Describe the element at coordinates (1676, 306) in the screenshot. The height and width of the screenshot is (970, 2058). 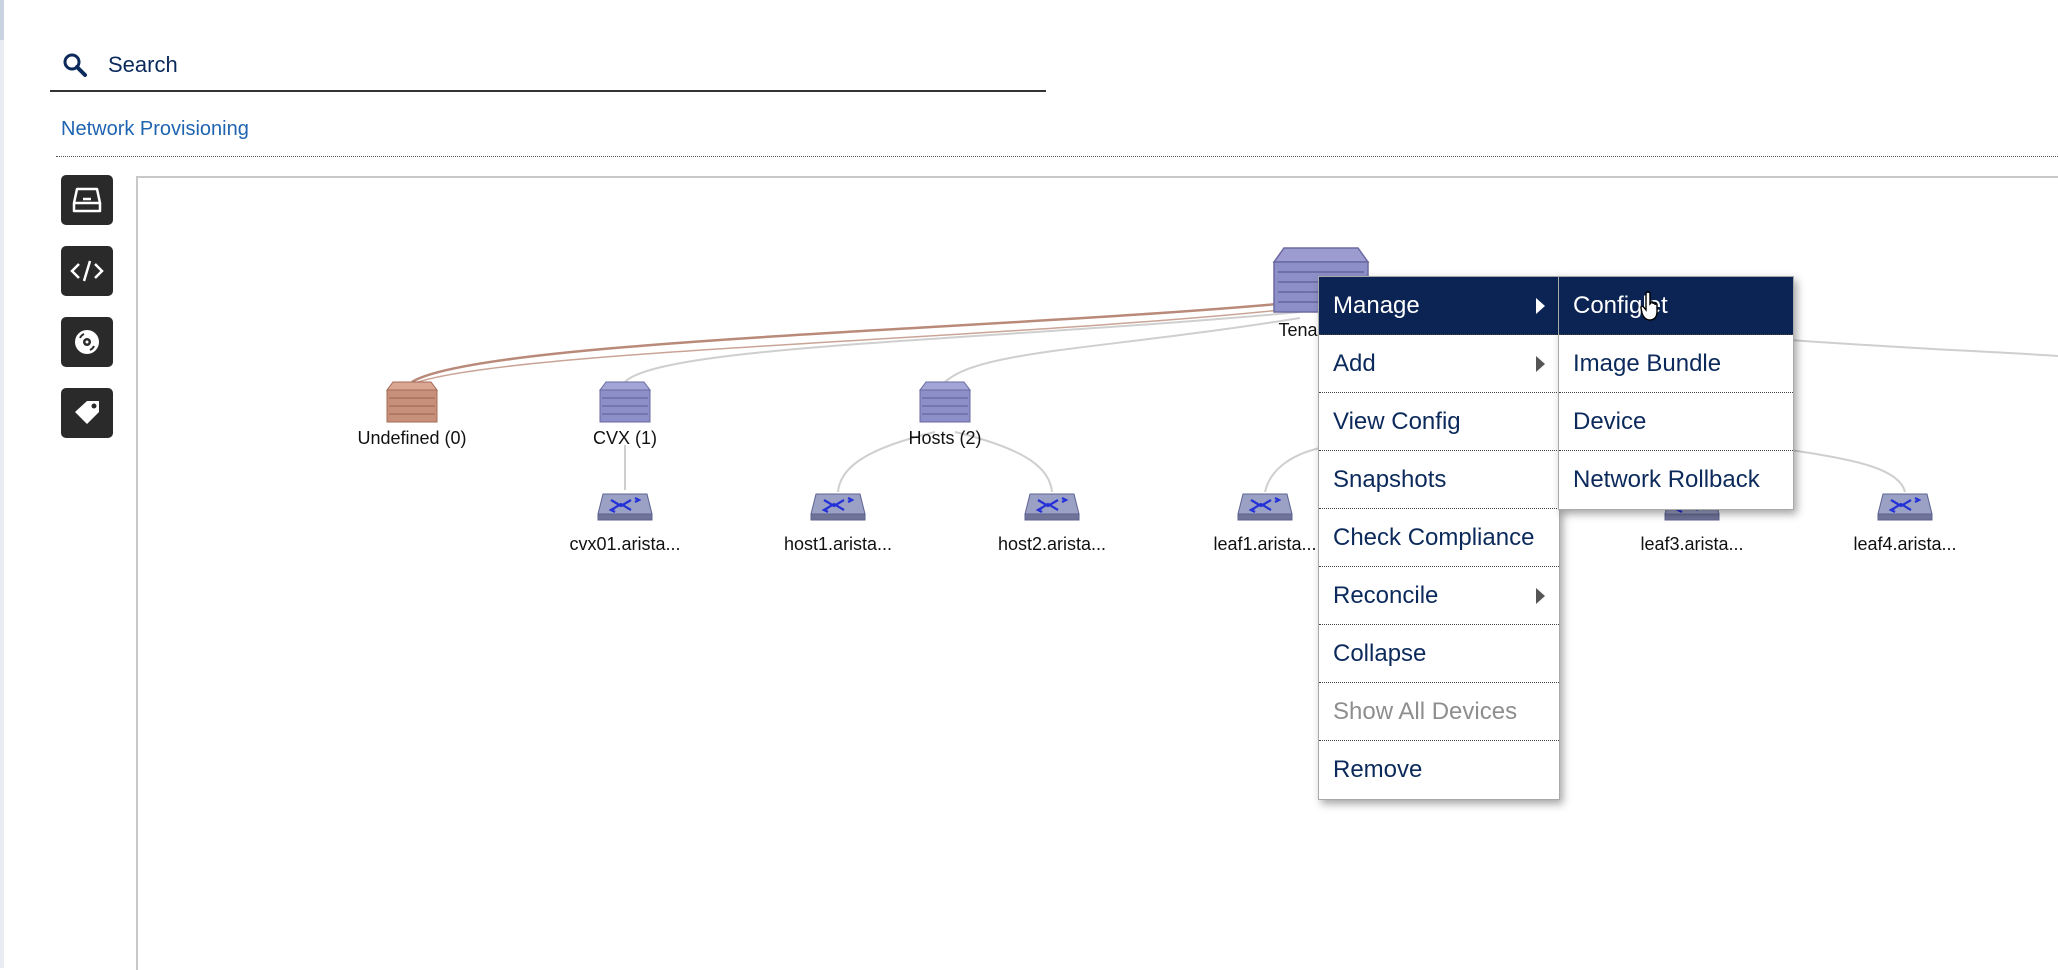
I see `submenu-item-configlet: Configlet` at that location.